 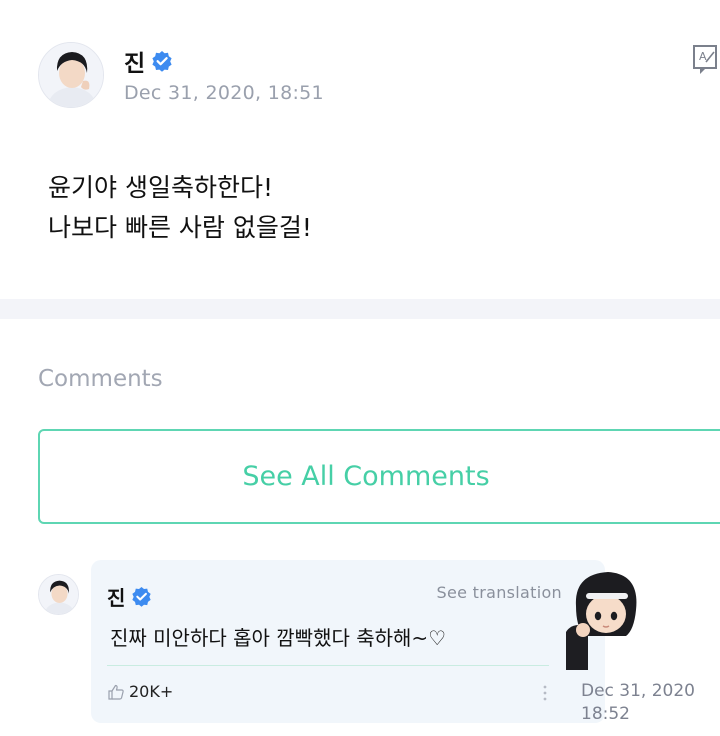 I want to click on see-translation-link: See translation, so click(x=499, y=592).